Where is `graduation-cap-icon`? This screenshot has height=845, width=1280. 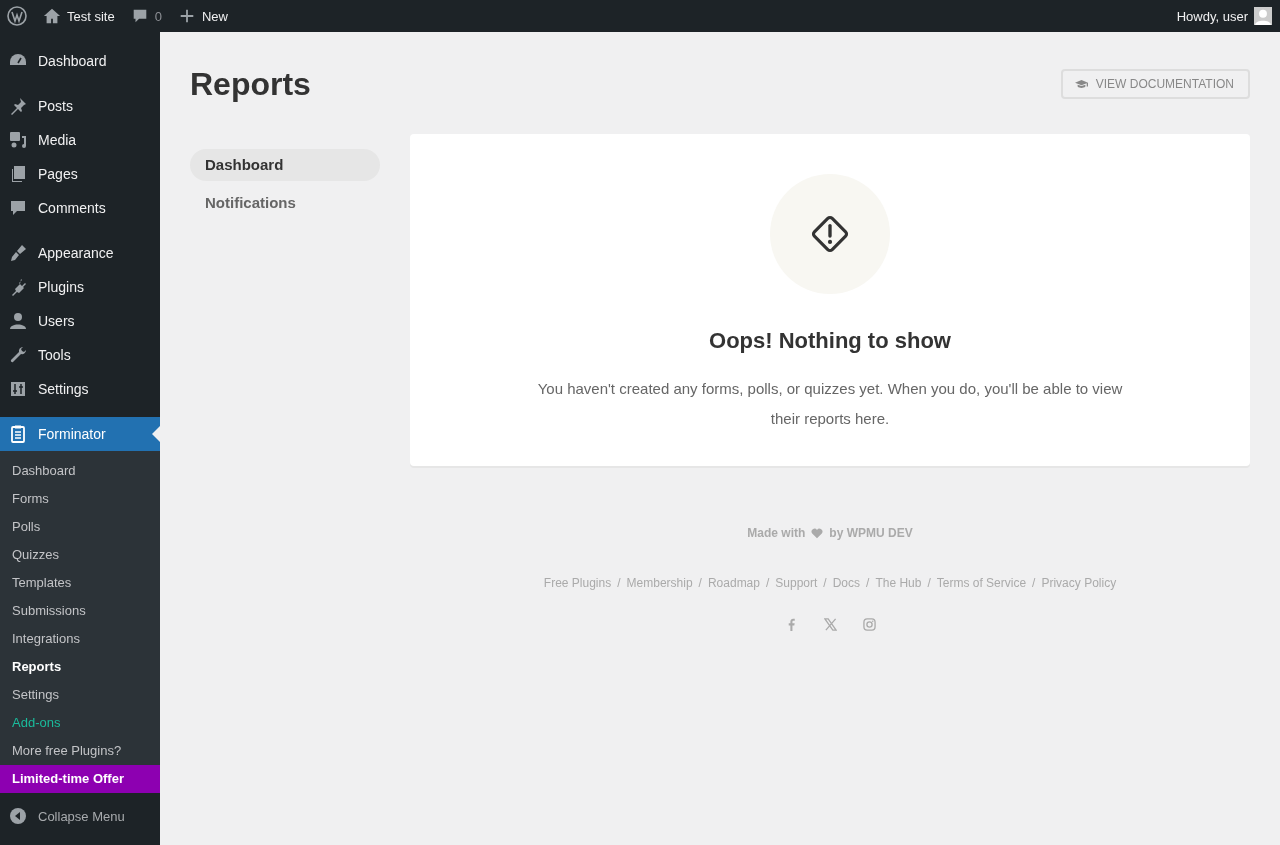 graduation-cap-icon is located at coordinates (1081, 84).